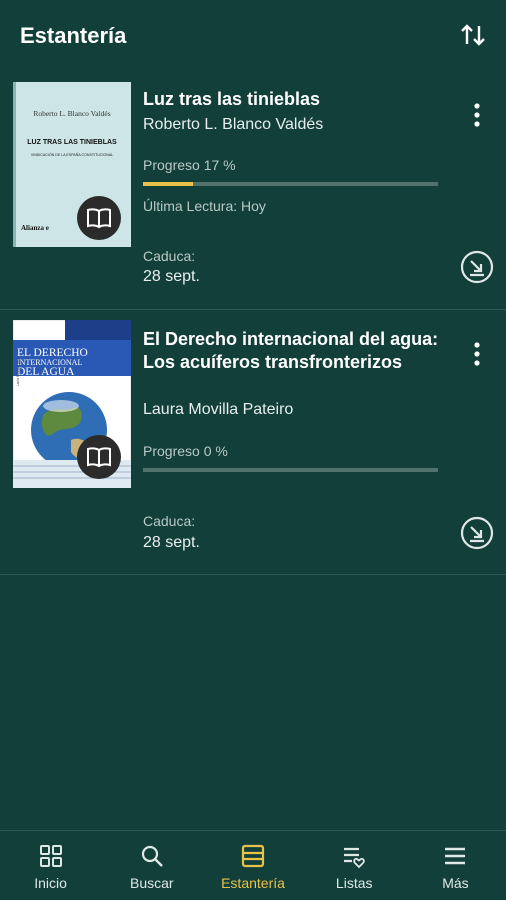 The width and height of the screenshot is (506, 900). I want to click on book-author: Roberto L. Blanco Valdés, so click(233, 124).